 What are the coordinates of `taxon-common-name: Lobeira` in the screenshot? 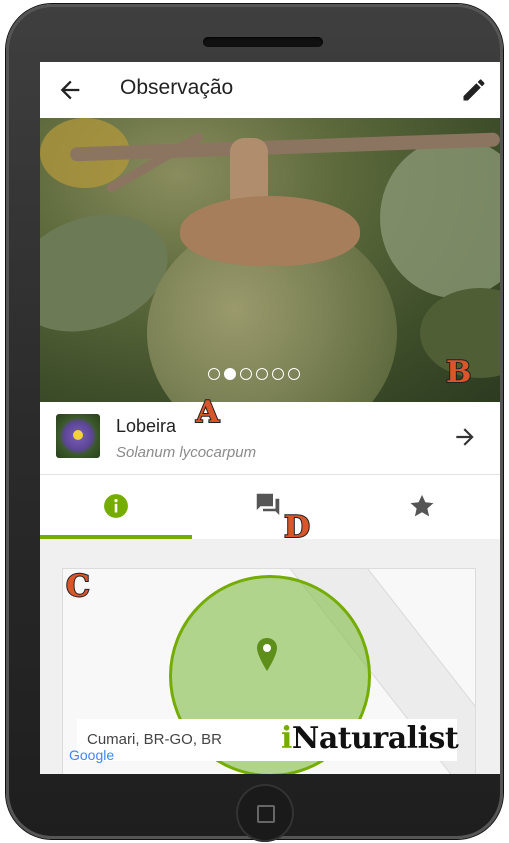 It's located at (146, 426).